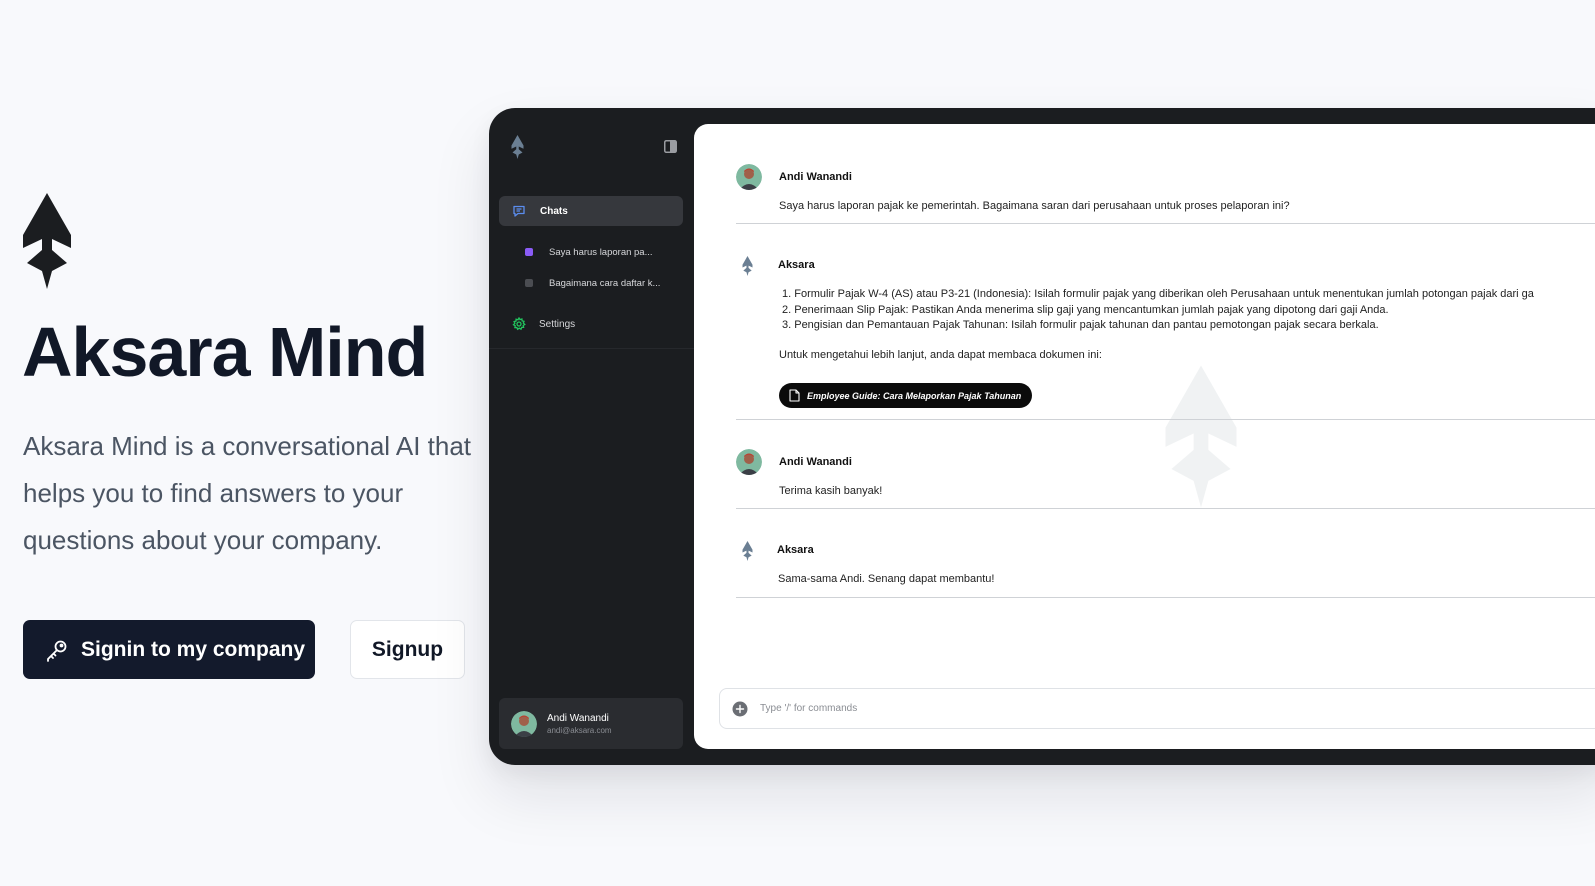 This screenshot has width=1595, height=886. I want to click on chat-input-bar, so click(1157, 708).